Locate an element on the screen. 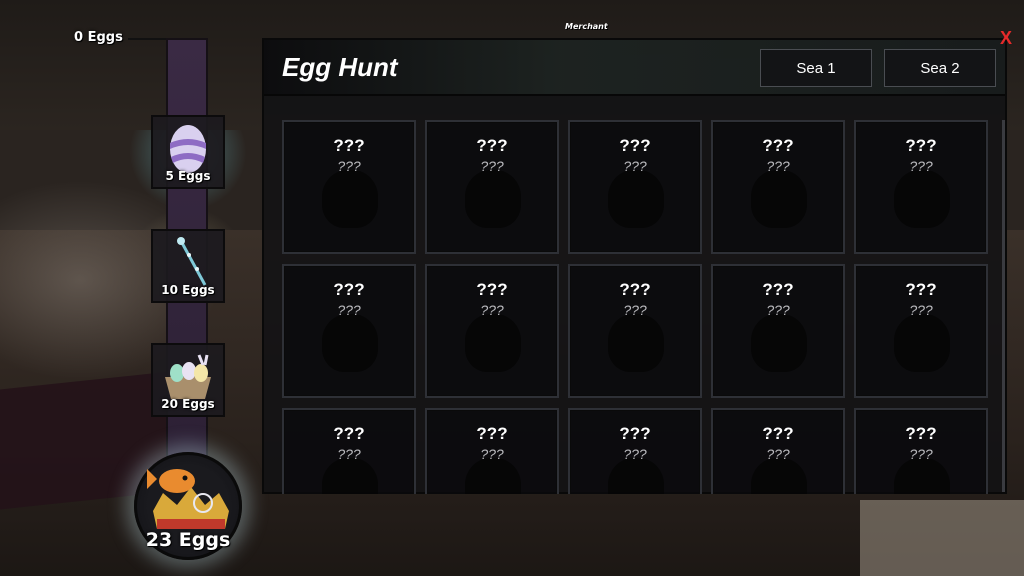  reward-5-eggs: 5 Eggs is located at coordinates (188, 152).